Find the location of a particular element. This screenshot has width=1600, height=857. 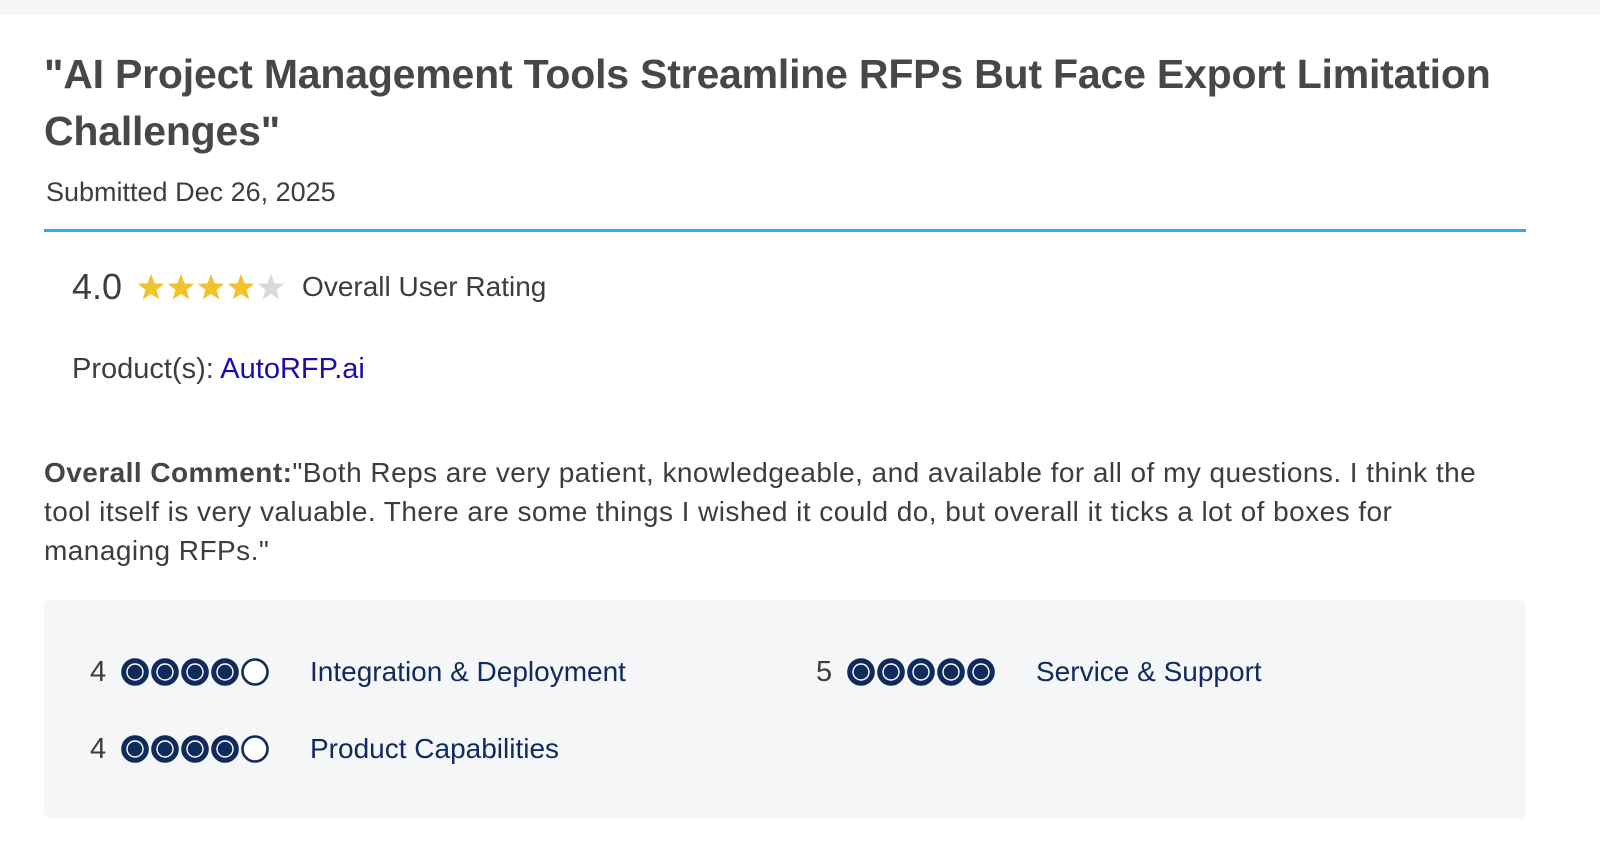

overall-rating-stars is located at coordinates (211, 287).